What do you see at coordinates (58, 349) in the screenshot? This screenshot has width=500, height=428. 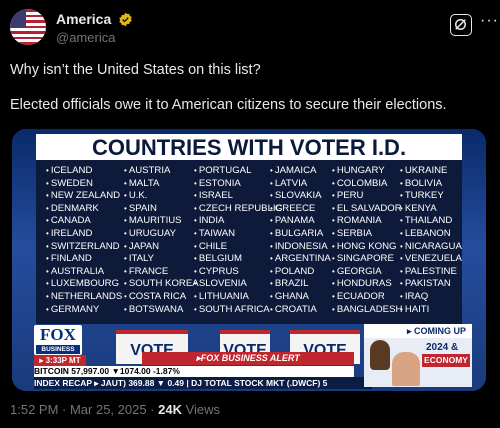 I see `logo-subtext: BUSINESS` at bounding box center [58, 349].